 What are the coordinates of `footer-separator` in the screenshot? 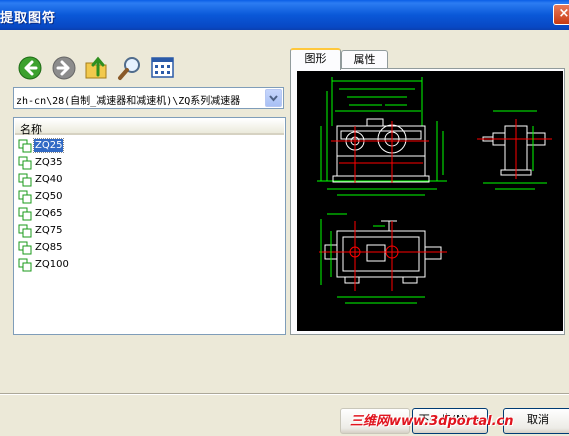 It's located at (284, 394).